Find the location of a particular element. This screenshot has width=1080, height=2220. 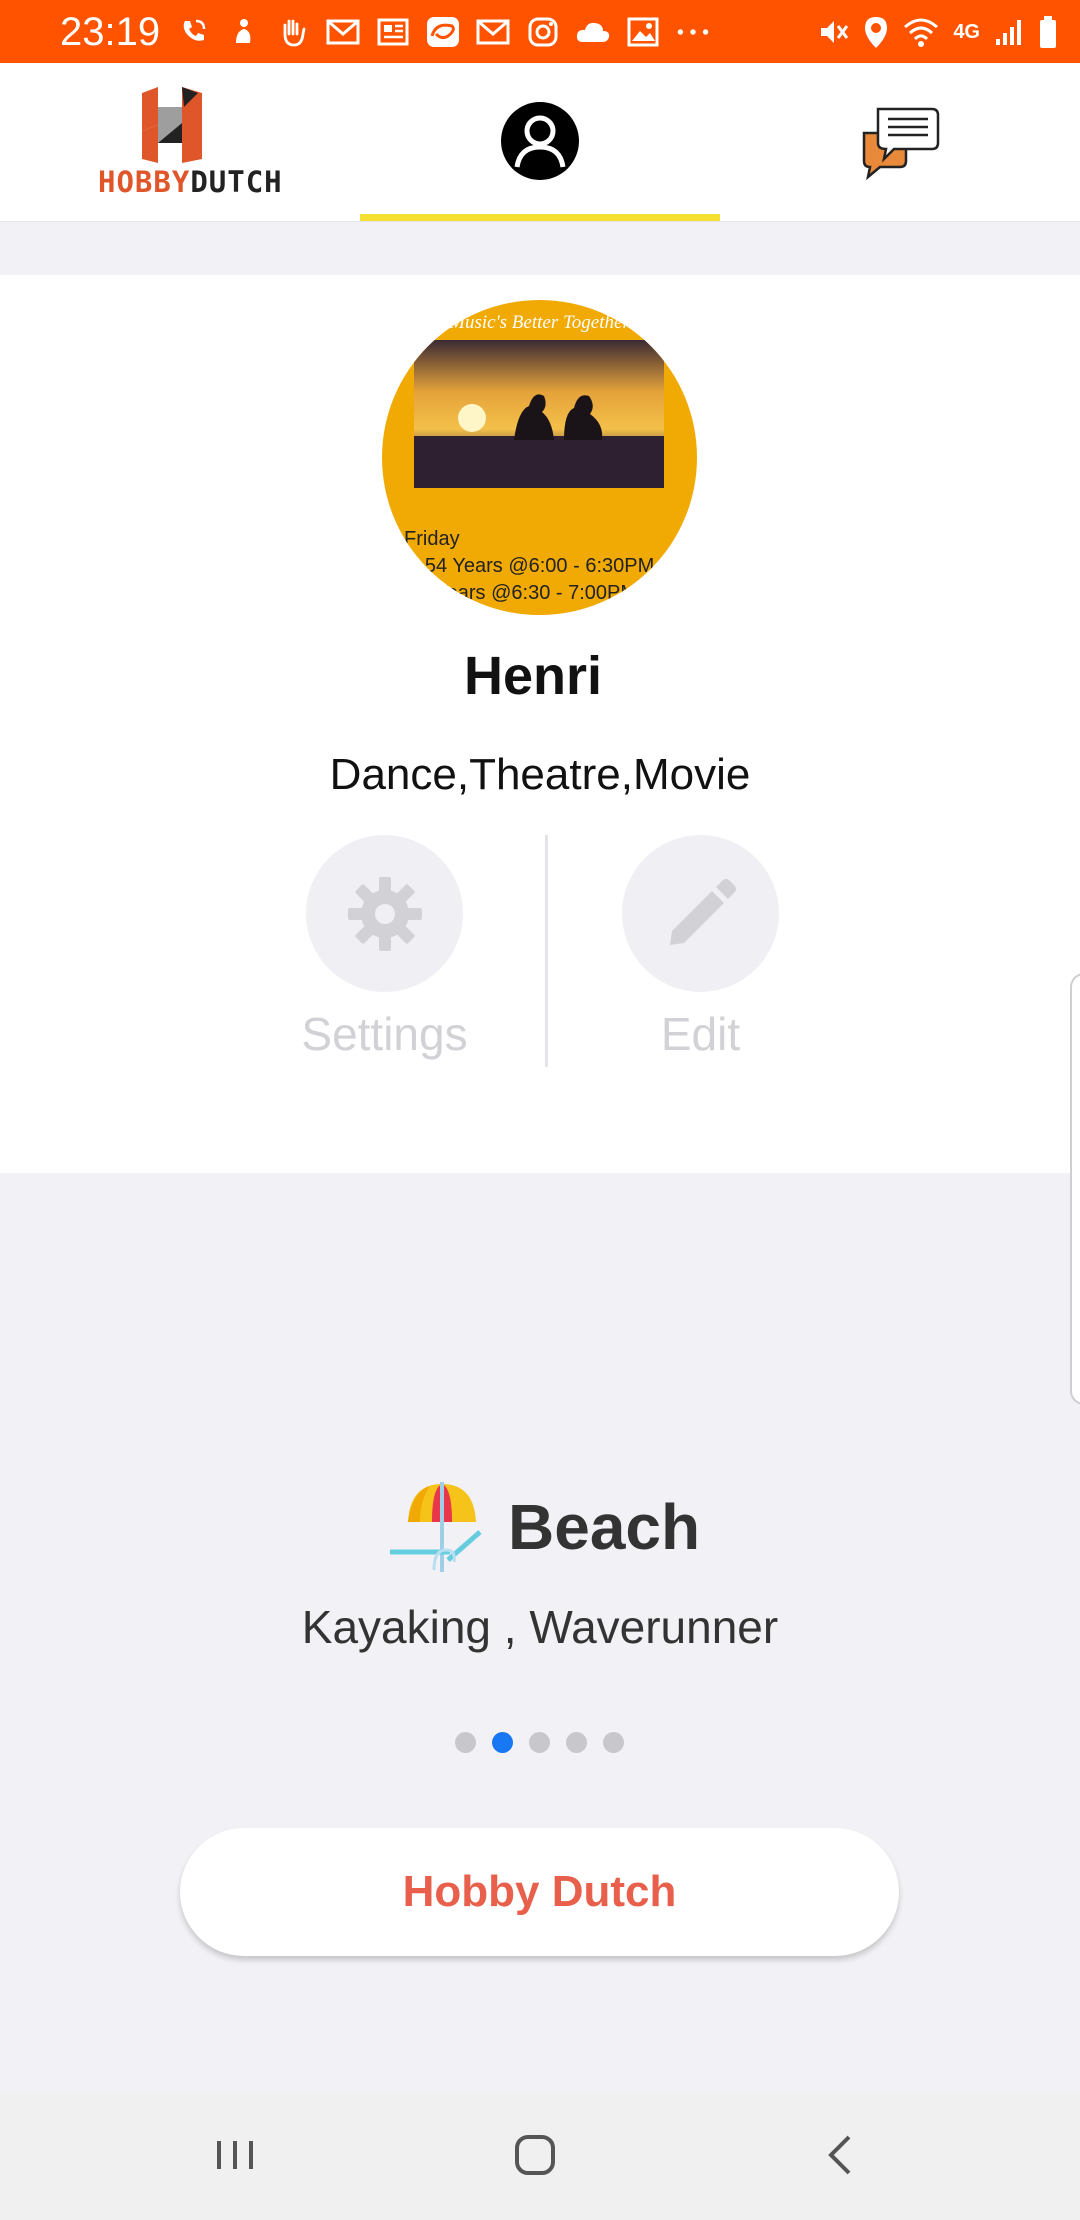

sunset-photo-icon is located at coordinates (539, 414).